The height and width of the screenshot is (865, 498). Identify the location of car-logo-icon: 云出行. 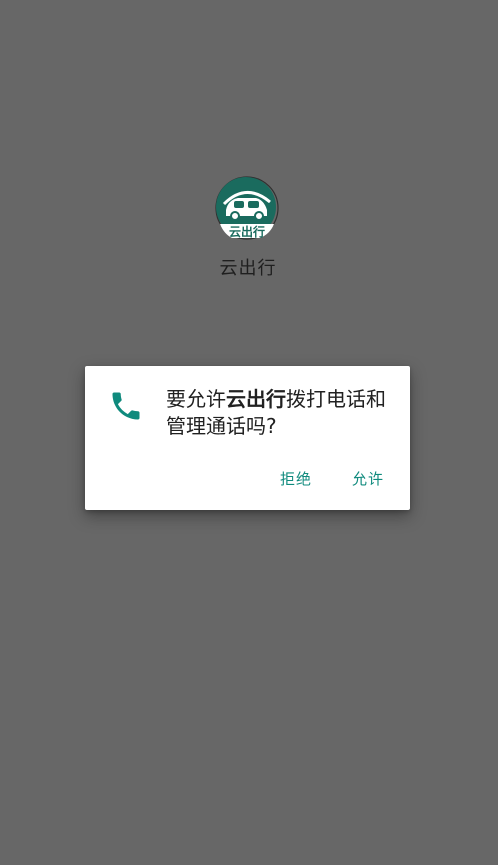
(247, 208).